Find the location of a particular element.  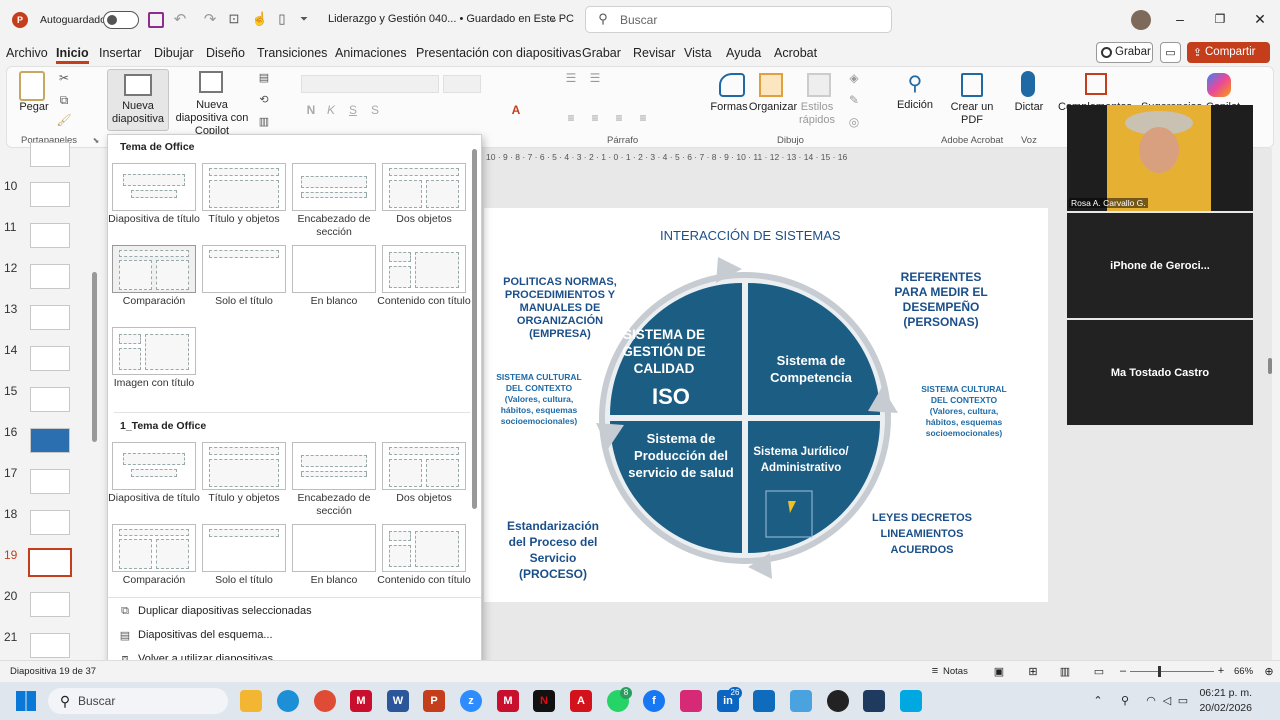

align-left-icon: ≡ is located at coordinates (571, 118).